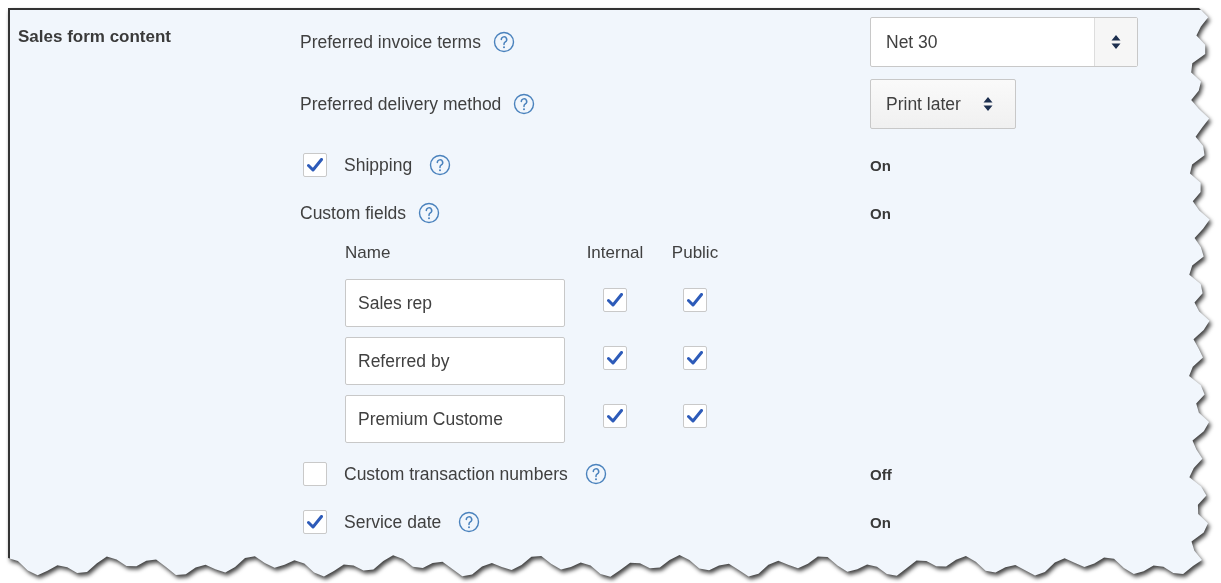 The image size is (1221, 583). Describe the element at coordinates (390, 42) in the screenshot. I see `setting-label: Preferred invoice terms` at that location.